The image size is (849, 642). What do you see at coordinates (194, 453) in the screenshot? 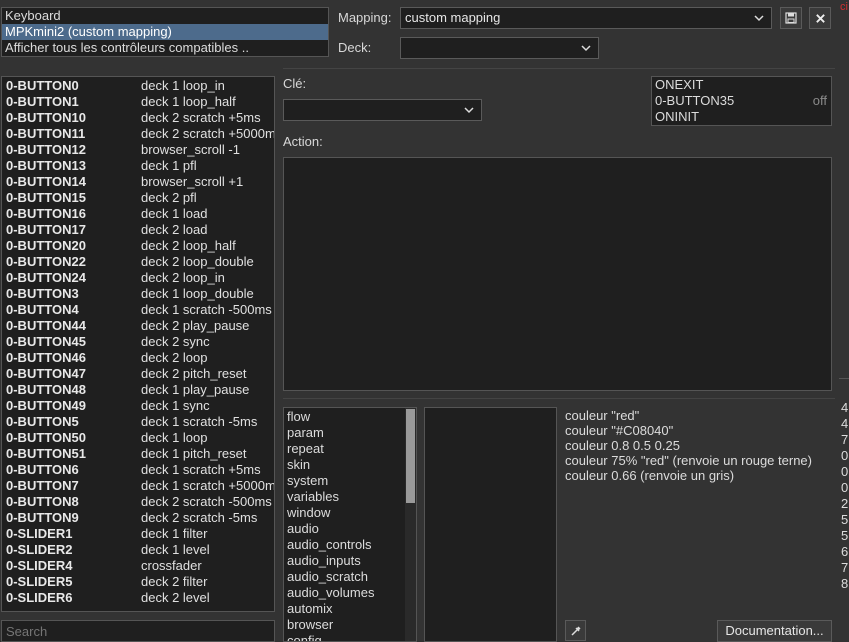
I see `mapping-action: deck 1 pitch_reset` at bounding box center [194, 453].